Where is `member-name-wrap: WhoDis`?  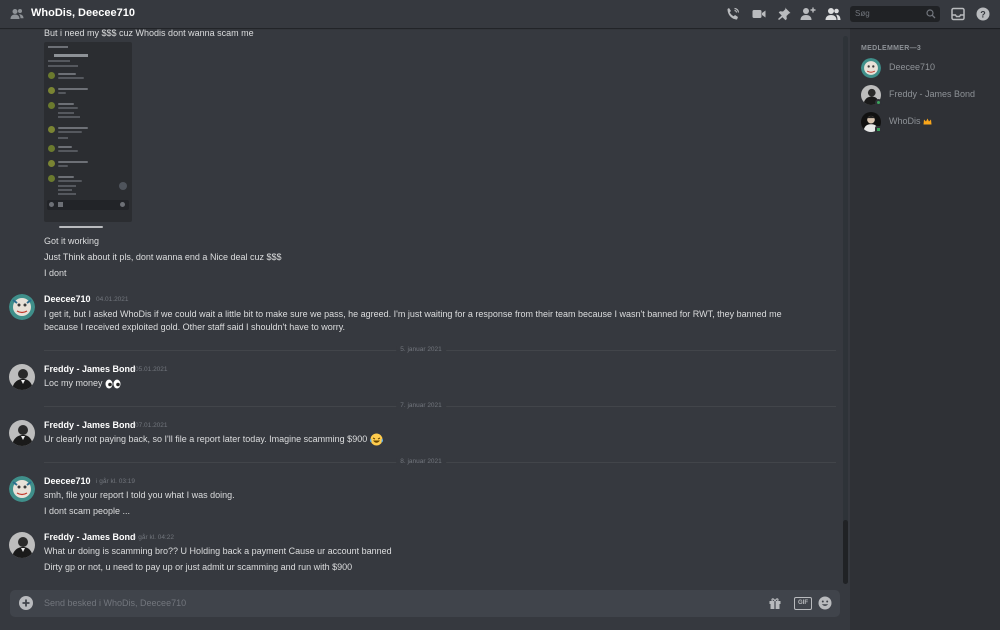
member-name-wrap: WhoDis is located at coordinates (910, 121).